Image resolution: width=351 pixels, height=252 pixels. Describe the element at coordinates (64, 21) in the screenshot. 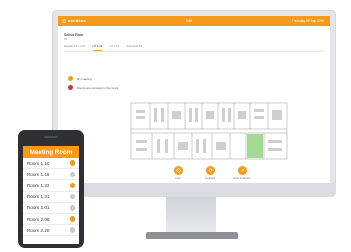

I see `menu-icon` at that location.